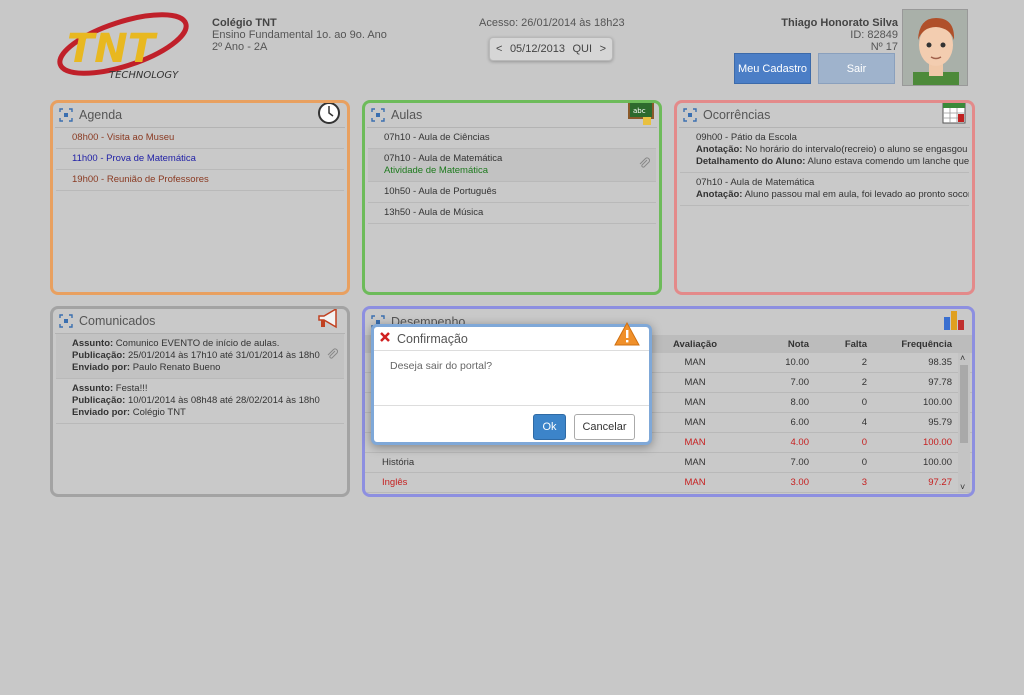 The width and height of the screenshot is (1024, 695). I want to click on profile-button: Meu Cadastro, so click(772, 68).